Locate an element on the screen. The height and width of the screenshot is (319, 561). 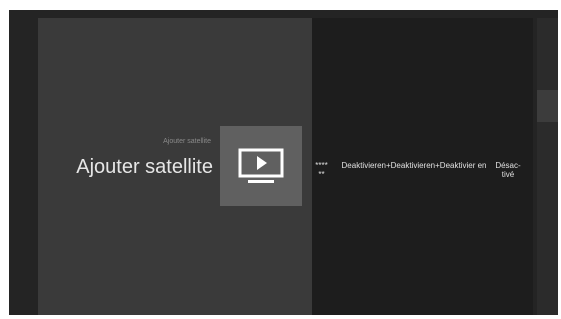
add-satellite-tile is located at coordinates (261, 166).